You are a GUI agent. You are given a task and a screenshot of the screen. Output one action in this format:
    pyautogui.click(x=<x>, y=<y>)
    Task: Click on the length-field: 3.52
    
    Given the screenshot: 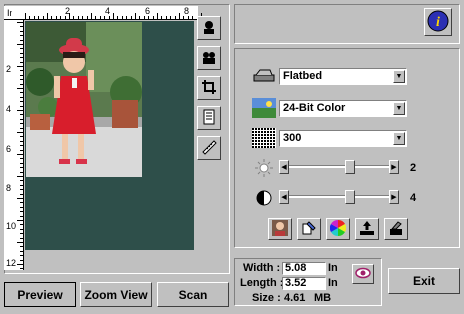 What is the action you would take?
    pyautogui.click(x=304, y=283)
    